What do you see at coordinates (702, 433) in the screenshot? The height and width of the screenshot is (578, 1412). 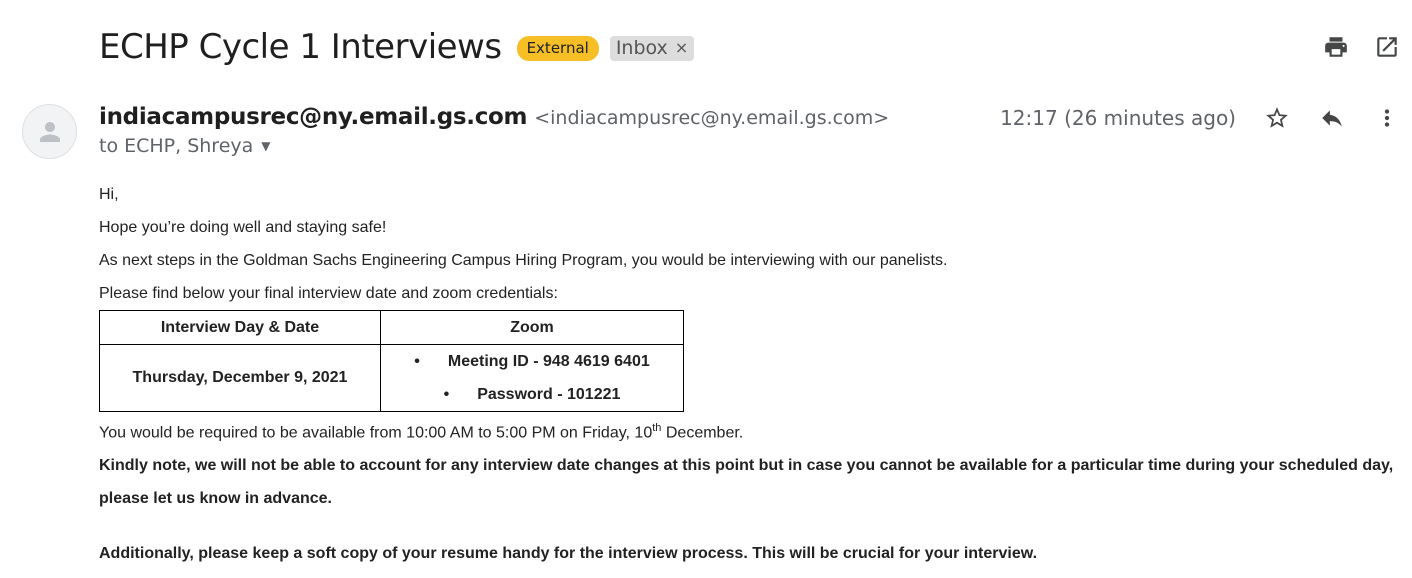 I see `availability-month: December.` at bounding box center [702, 433].